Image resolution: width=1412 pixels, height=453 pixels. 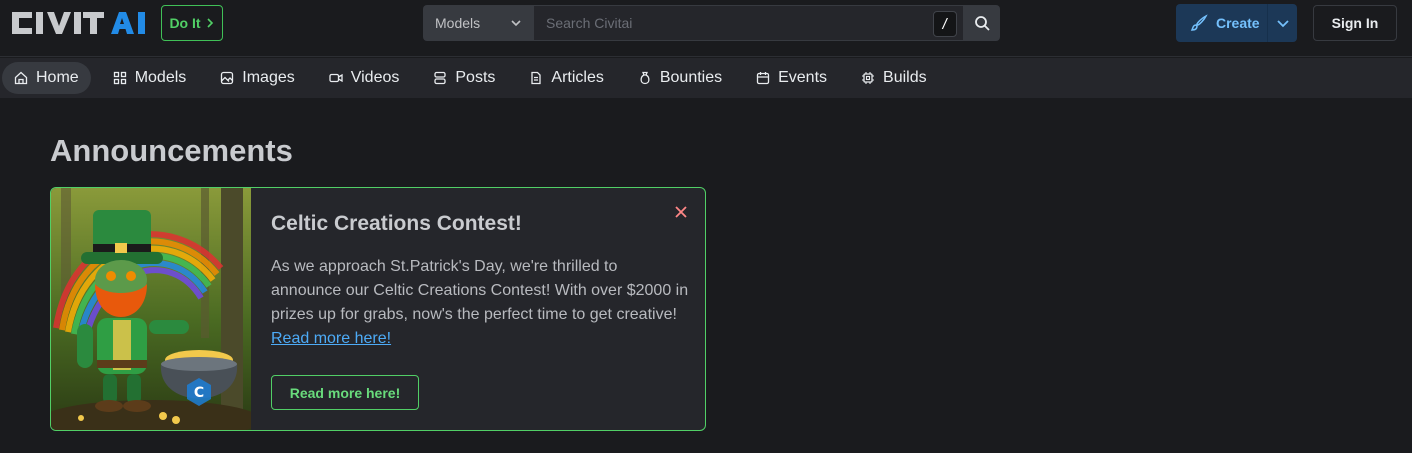 What do you see at coordinates (475, 77) in the screenshot?
I see `nav-item-label: Posts` at bounding box center [475, 77].